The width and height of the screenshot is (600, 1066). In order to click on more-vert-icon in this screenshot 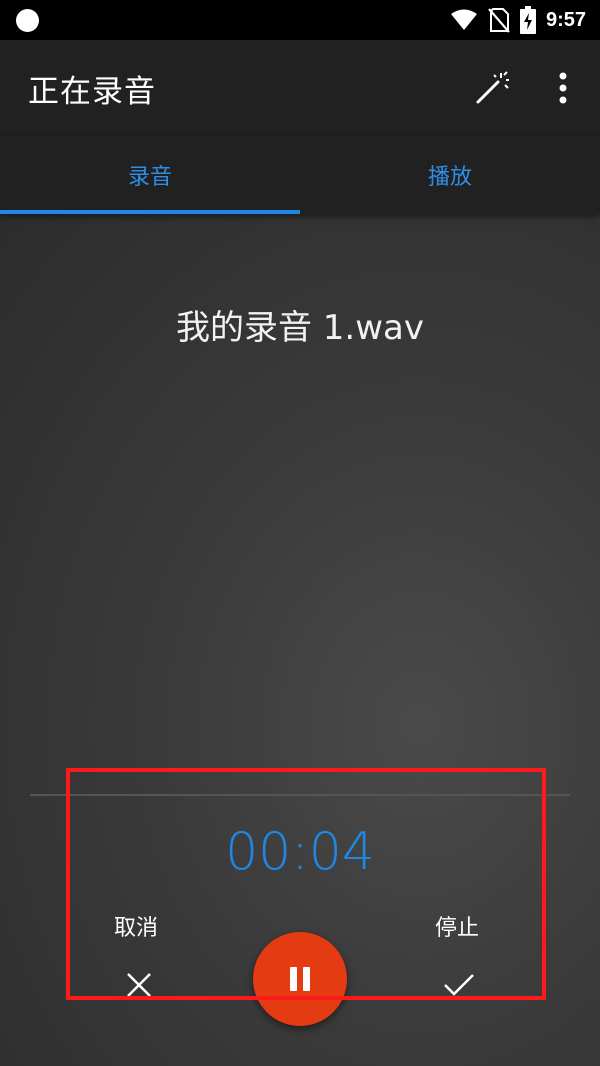, I will do `click(563, 88)`.